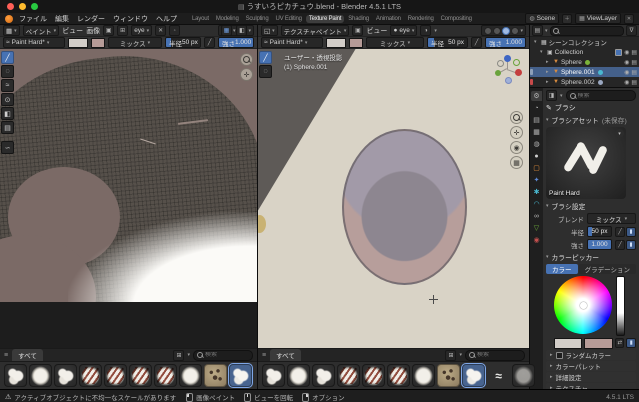 The image size is (639, 402). I want to click on panel-checkbox, so click(559, 355).